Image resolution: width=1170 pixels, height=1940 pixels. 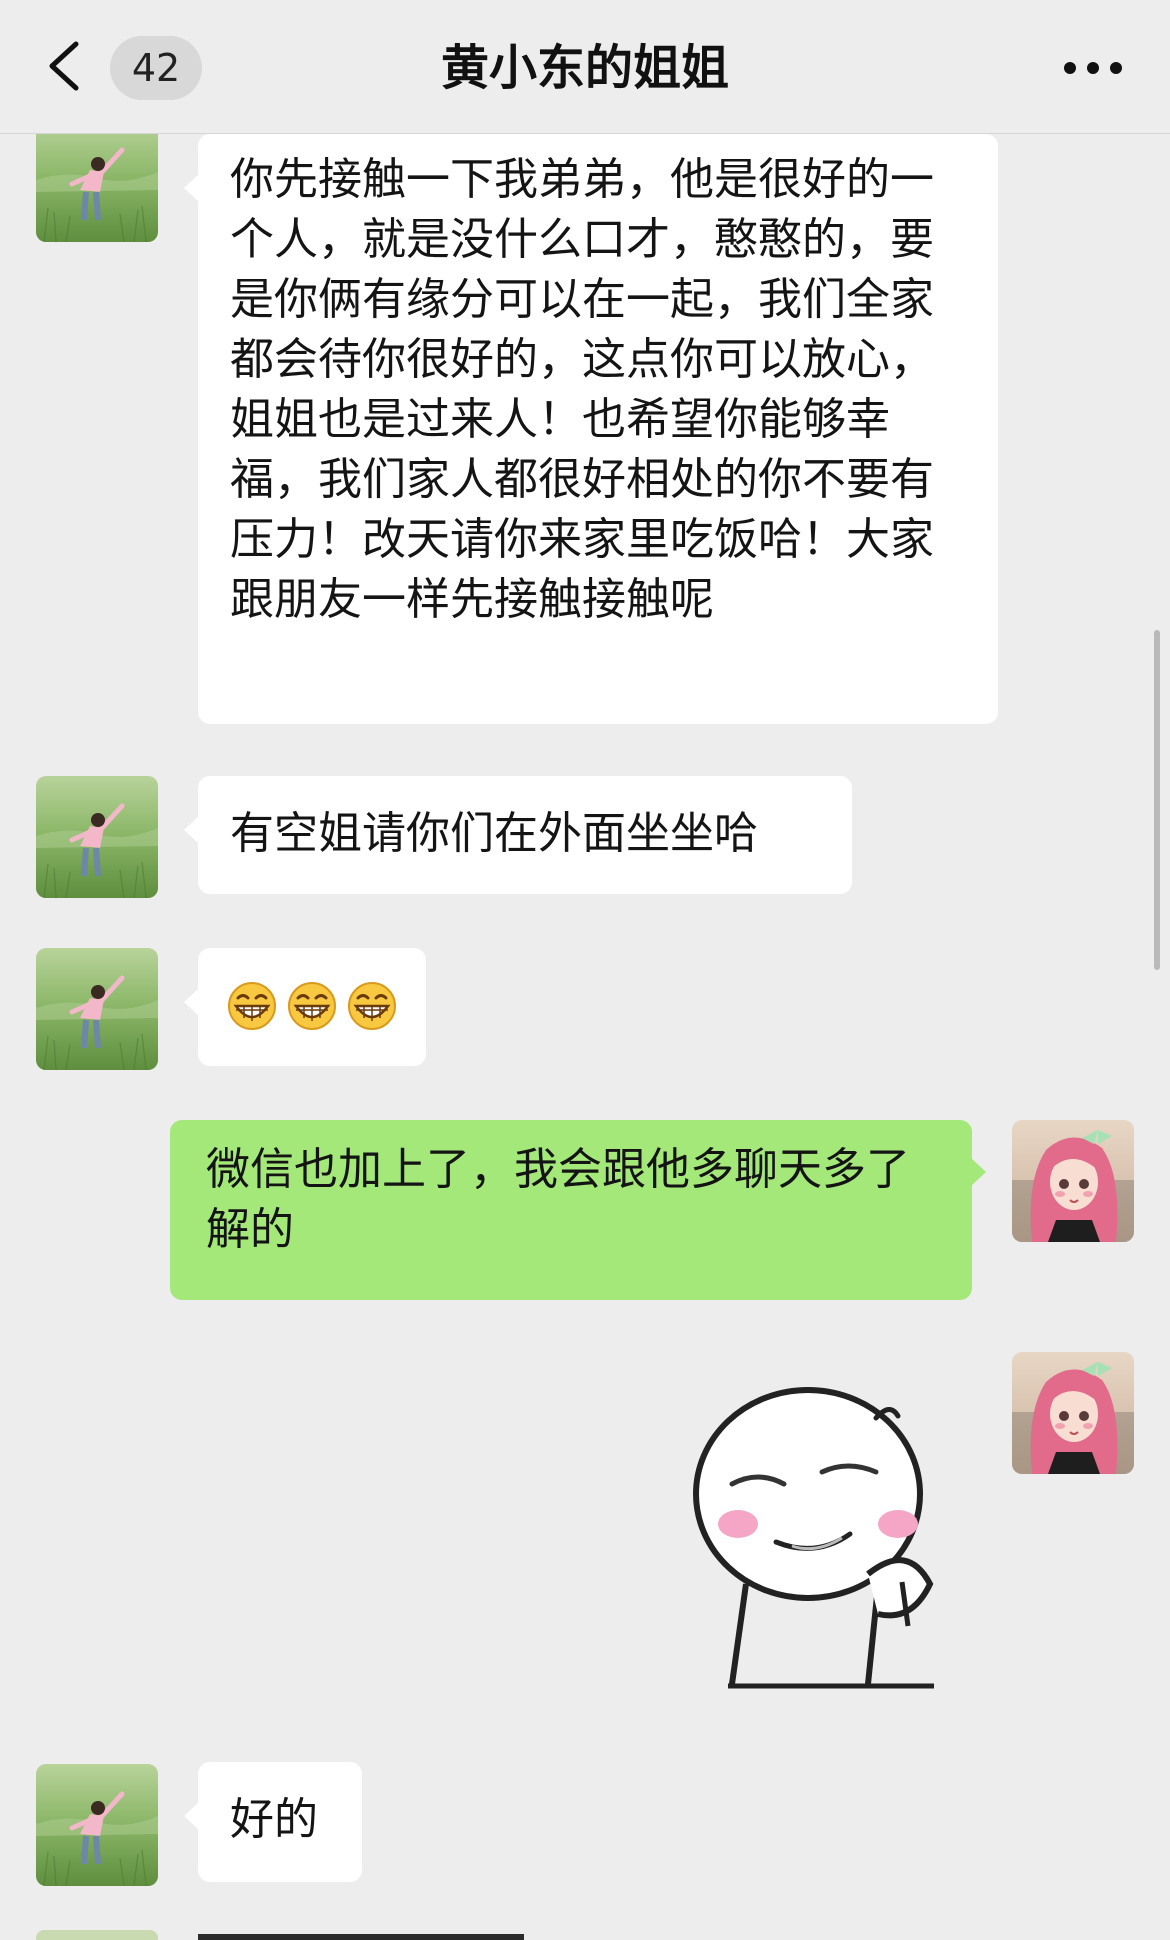 I want to click on image-message-partial, so click(x=361, y=1937).